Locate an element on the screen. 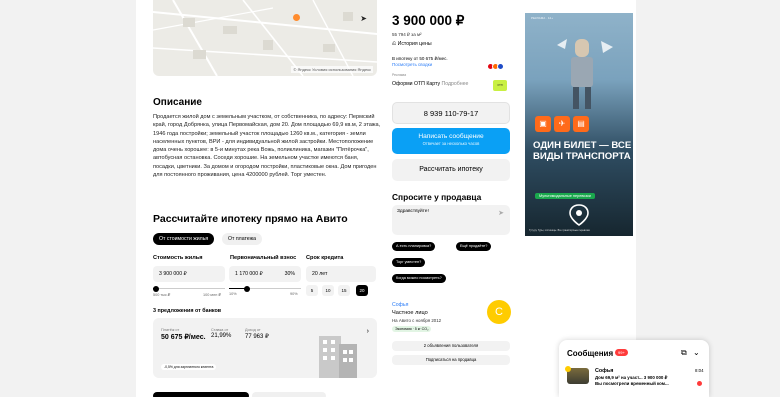  messages-title: Сообщения is located at coordinates (590, 353).